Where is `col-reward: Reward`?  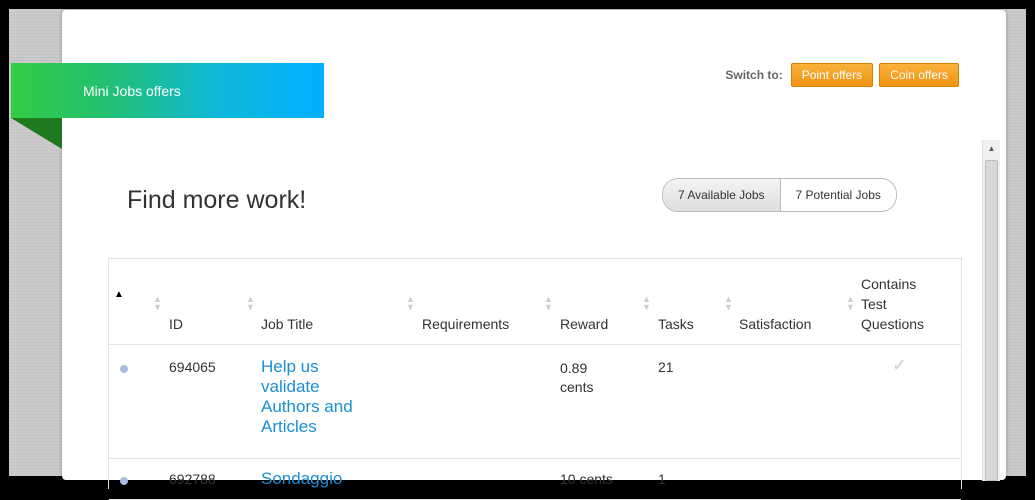
col-reward: Reward is located at coordinates (584, 324).